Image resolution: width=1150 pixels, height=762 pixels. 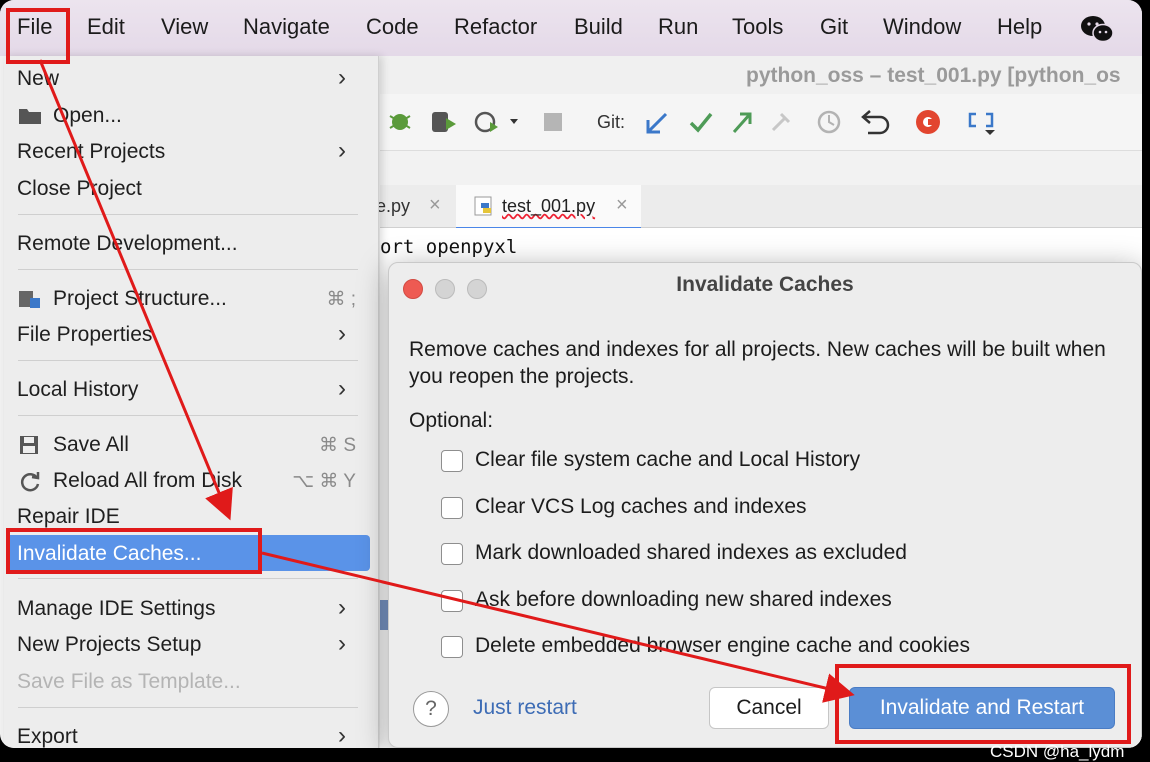 I want to click on arrow-file-to-invalidate, so click(x=135, y=290).